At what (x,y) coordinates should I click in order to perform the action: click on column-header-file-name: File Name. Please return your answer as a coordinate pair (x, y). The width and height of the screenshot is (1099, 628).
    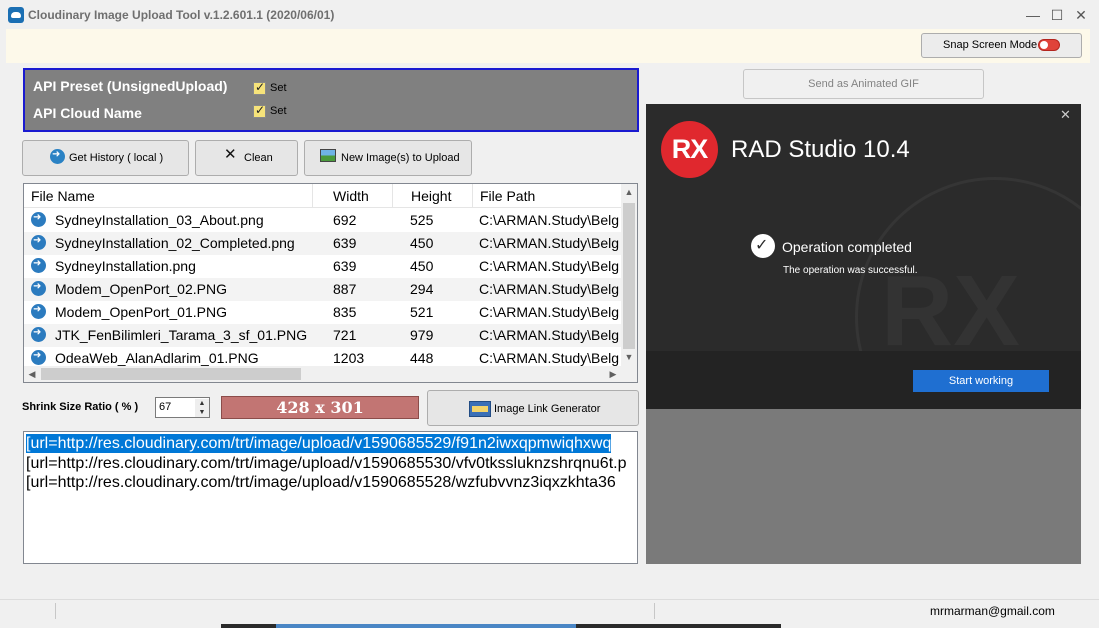
    Looking at the image, I should click on (168, 196).